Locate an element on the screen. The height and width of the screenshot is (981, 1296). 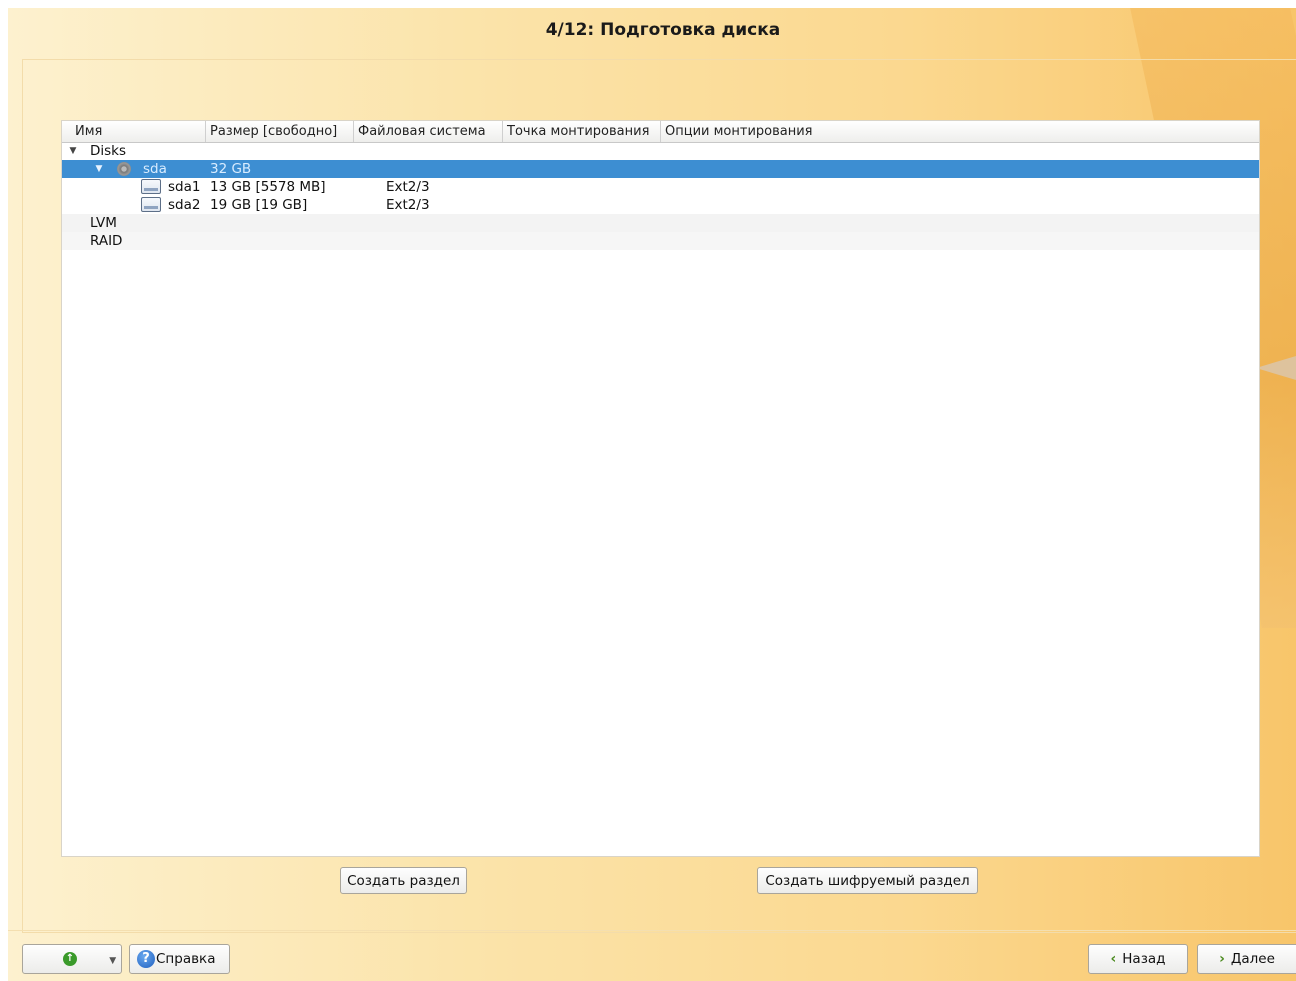
bootloader-menu-button: ↑ ▼ is located at coordinates (72, 959).